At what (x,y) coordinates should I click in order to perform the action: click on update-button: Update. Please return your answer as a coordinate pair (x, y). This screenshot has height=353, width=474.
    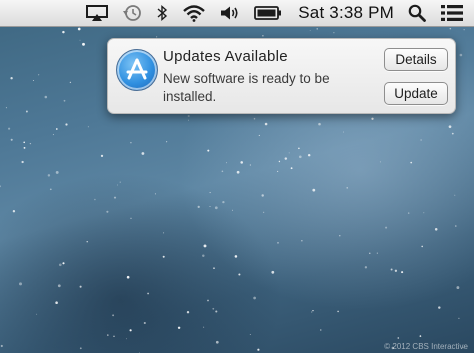
    Looking at the image, I should click on (416, 93).